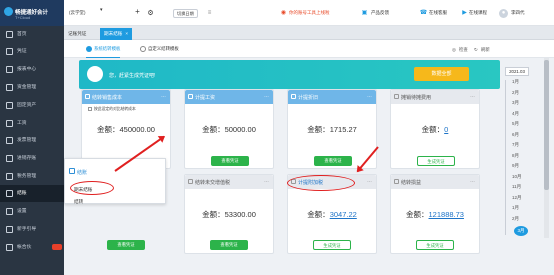 This screenshot has width=554, height=275. Describe the element at coordinates (364, 13) in the screenshot. I see `feedback-icon: ▣` at that location.